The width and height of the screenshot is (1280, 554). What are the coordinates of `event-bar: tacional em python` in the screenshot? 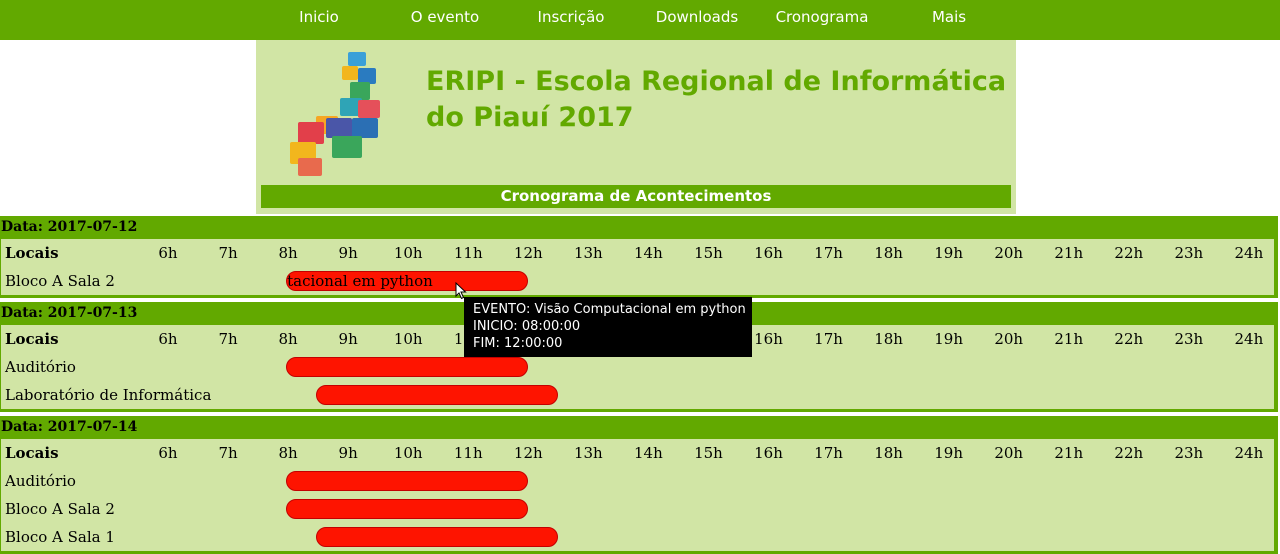 It's located at (407, 281).